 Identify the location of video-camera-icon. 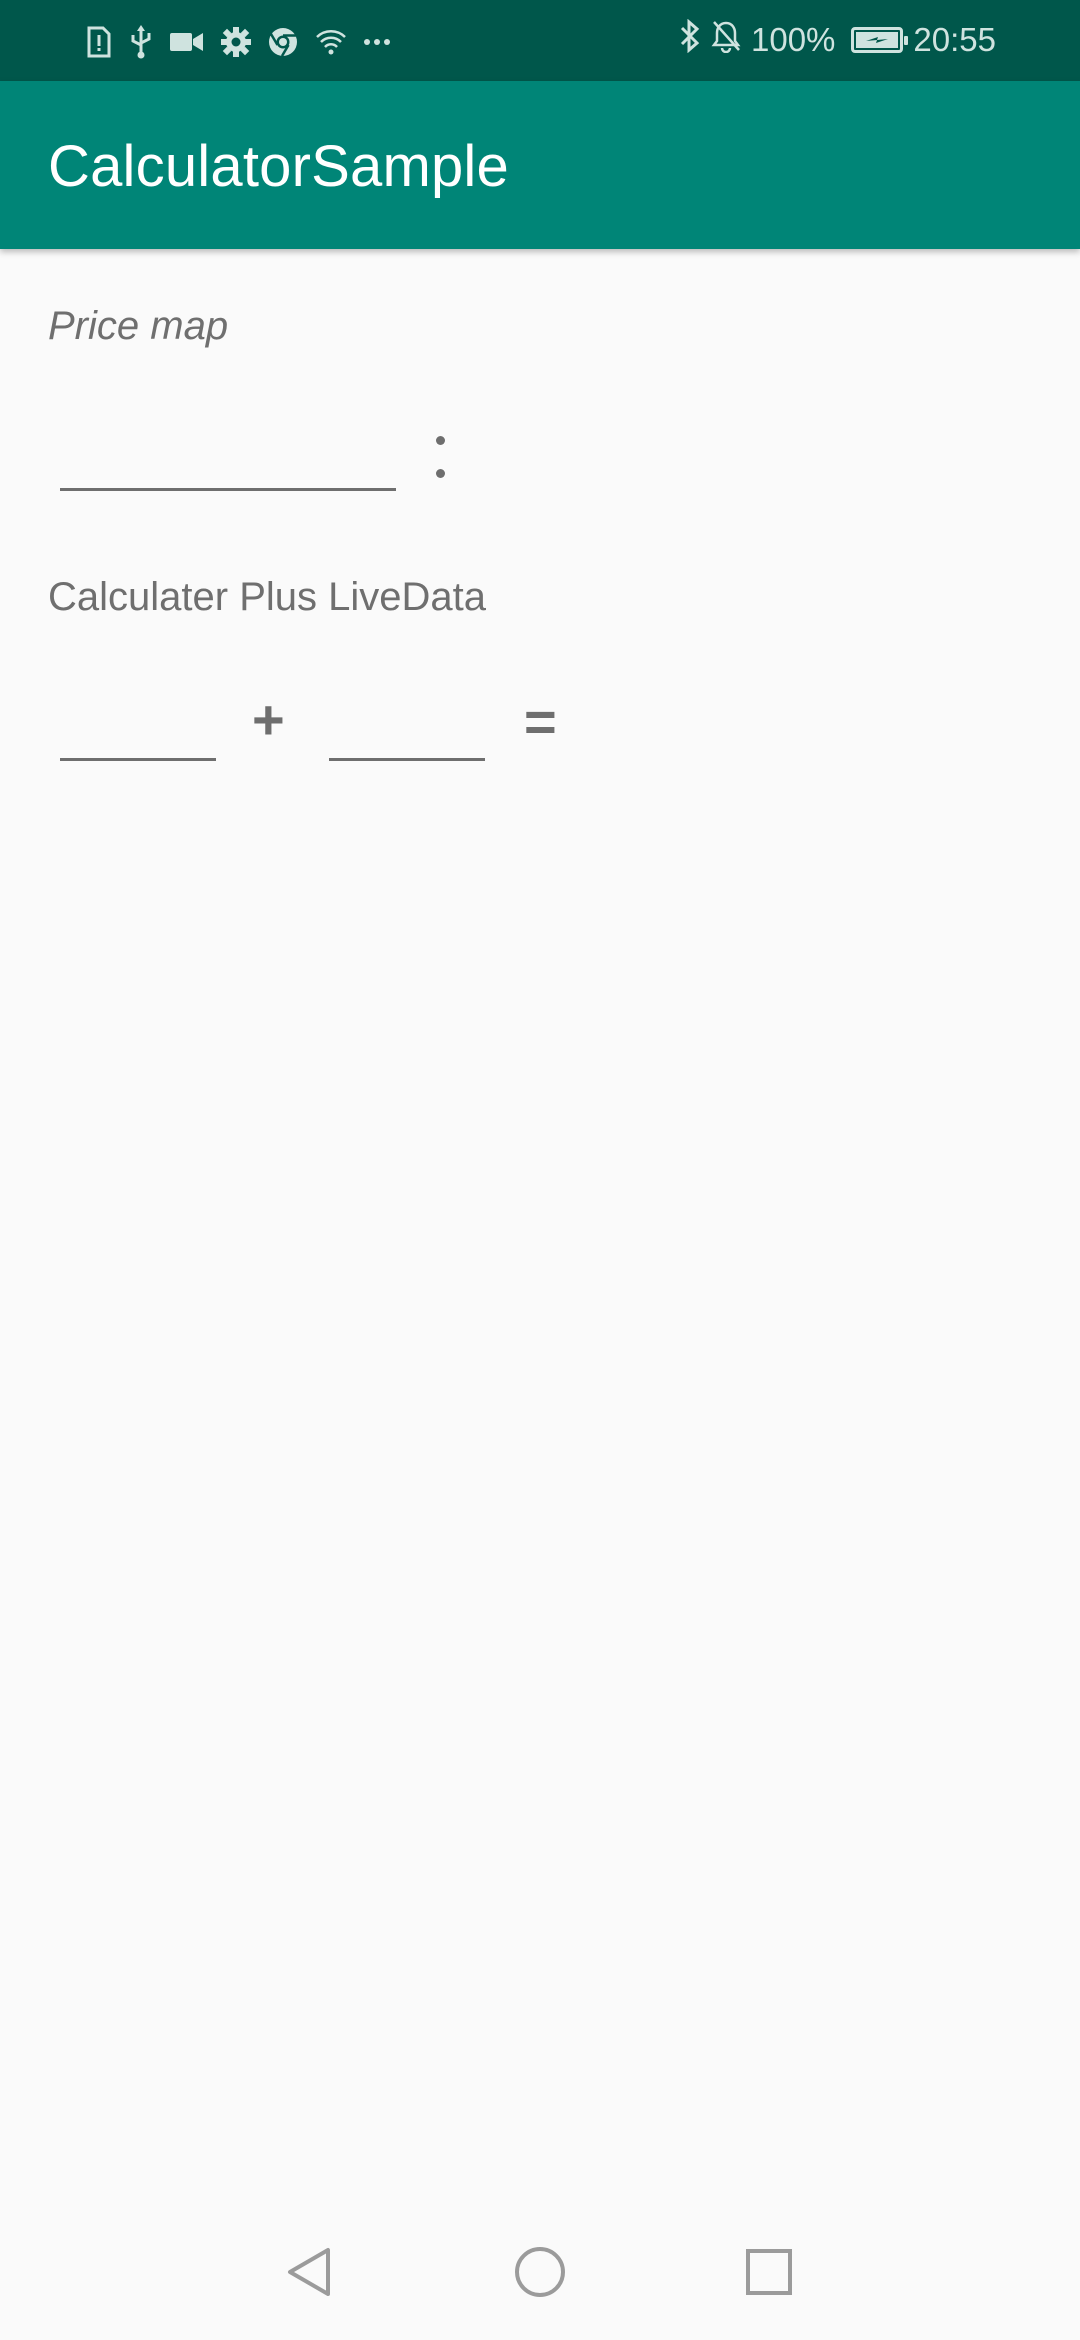
(187, 42).